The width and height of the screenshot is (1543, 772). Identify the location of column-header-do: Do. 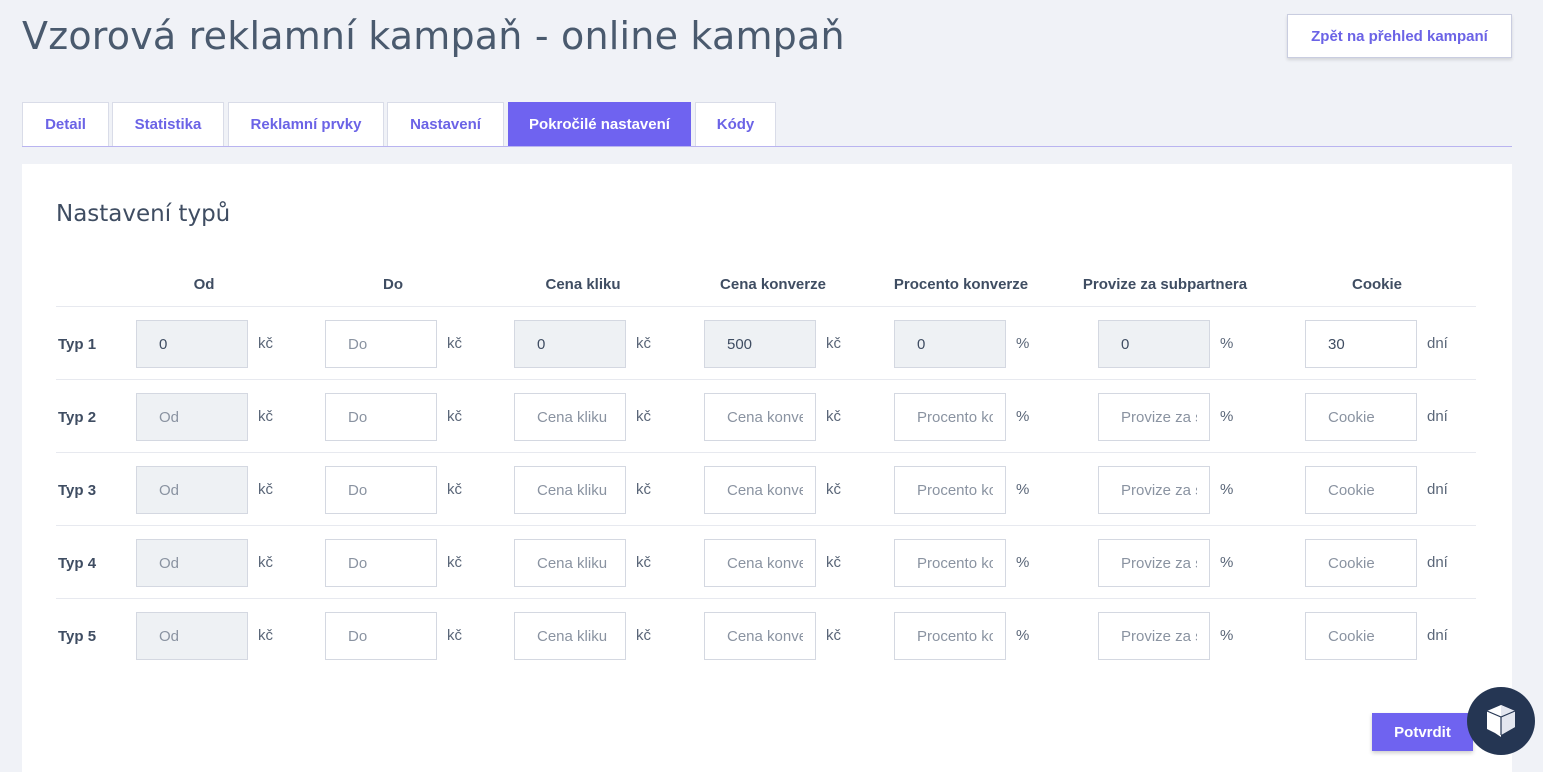
(393, 284).